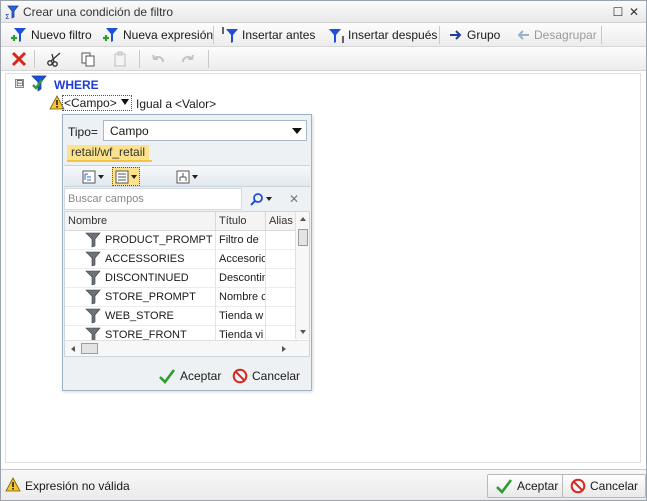  I want to click on insert-before-button: Insertar antes, so click(268, 35).